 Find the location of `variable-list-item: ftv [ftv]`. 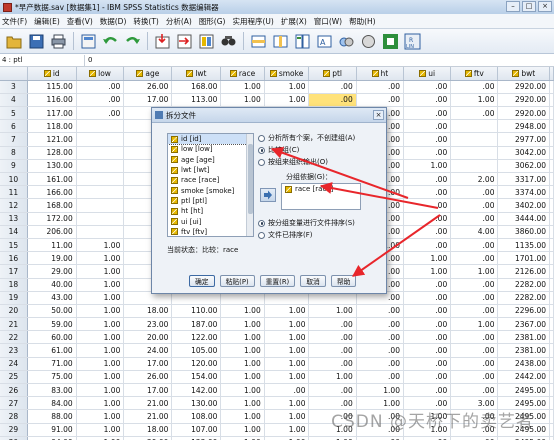

variable-list-item: ftv [ftv] is located at coordinates (210, 231).